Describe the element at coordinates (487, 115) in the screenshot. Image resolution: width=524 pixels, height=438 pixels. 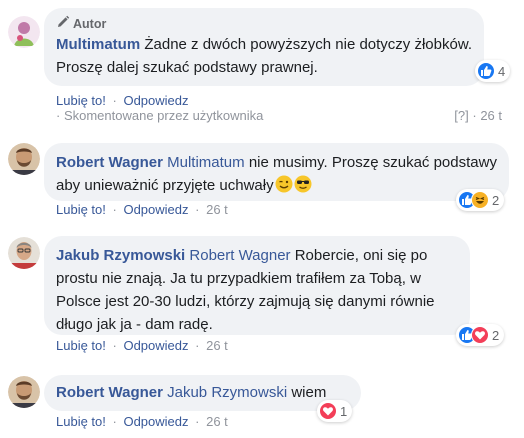
I see `timestamp: · 26 t` at that location.